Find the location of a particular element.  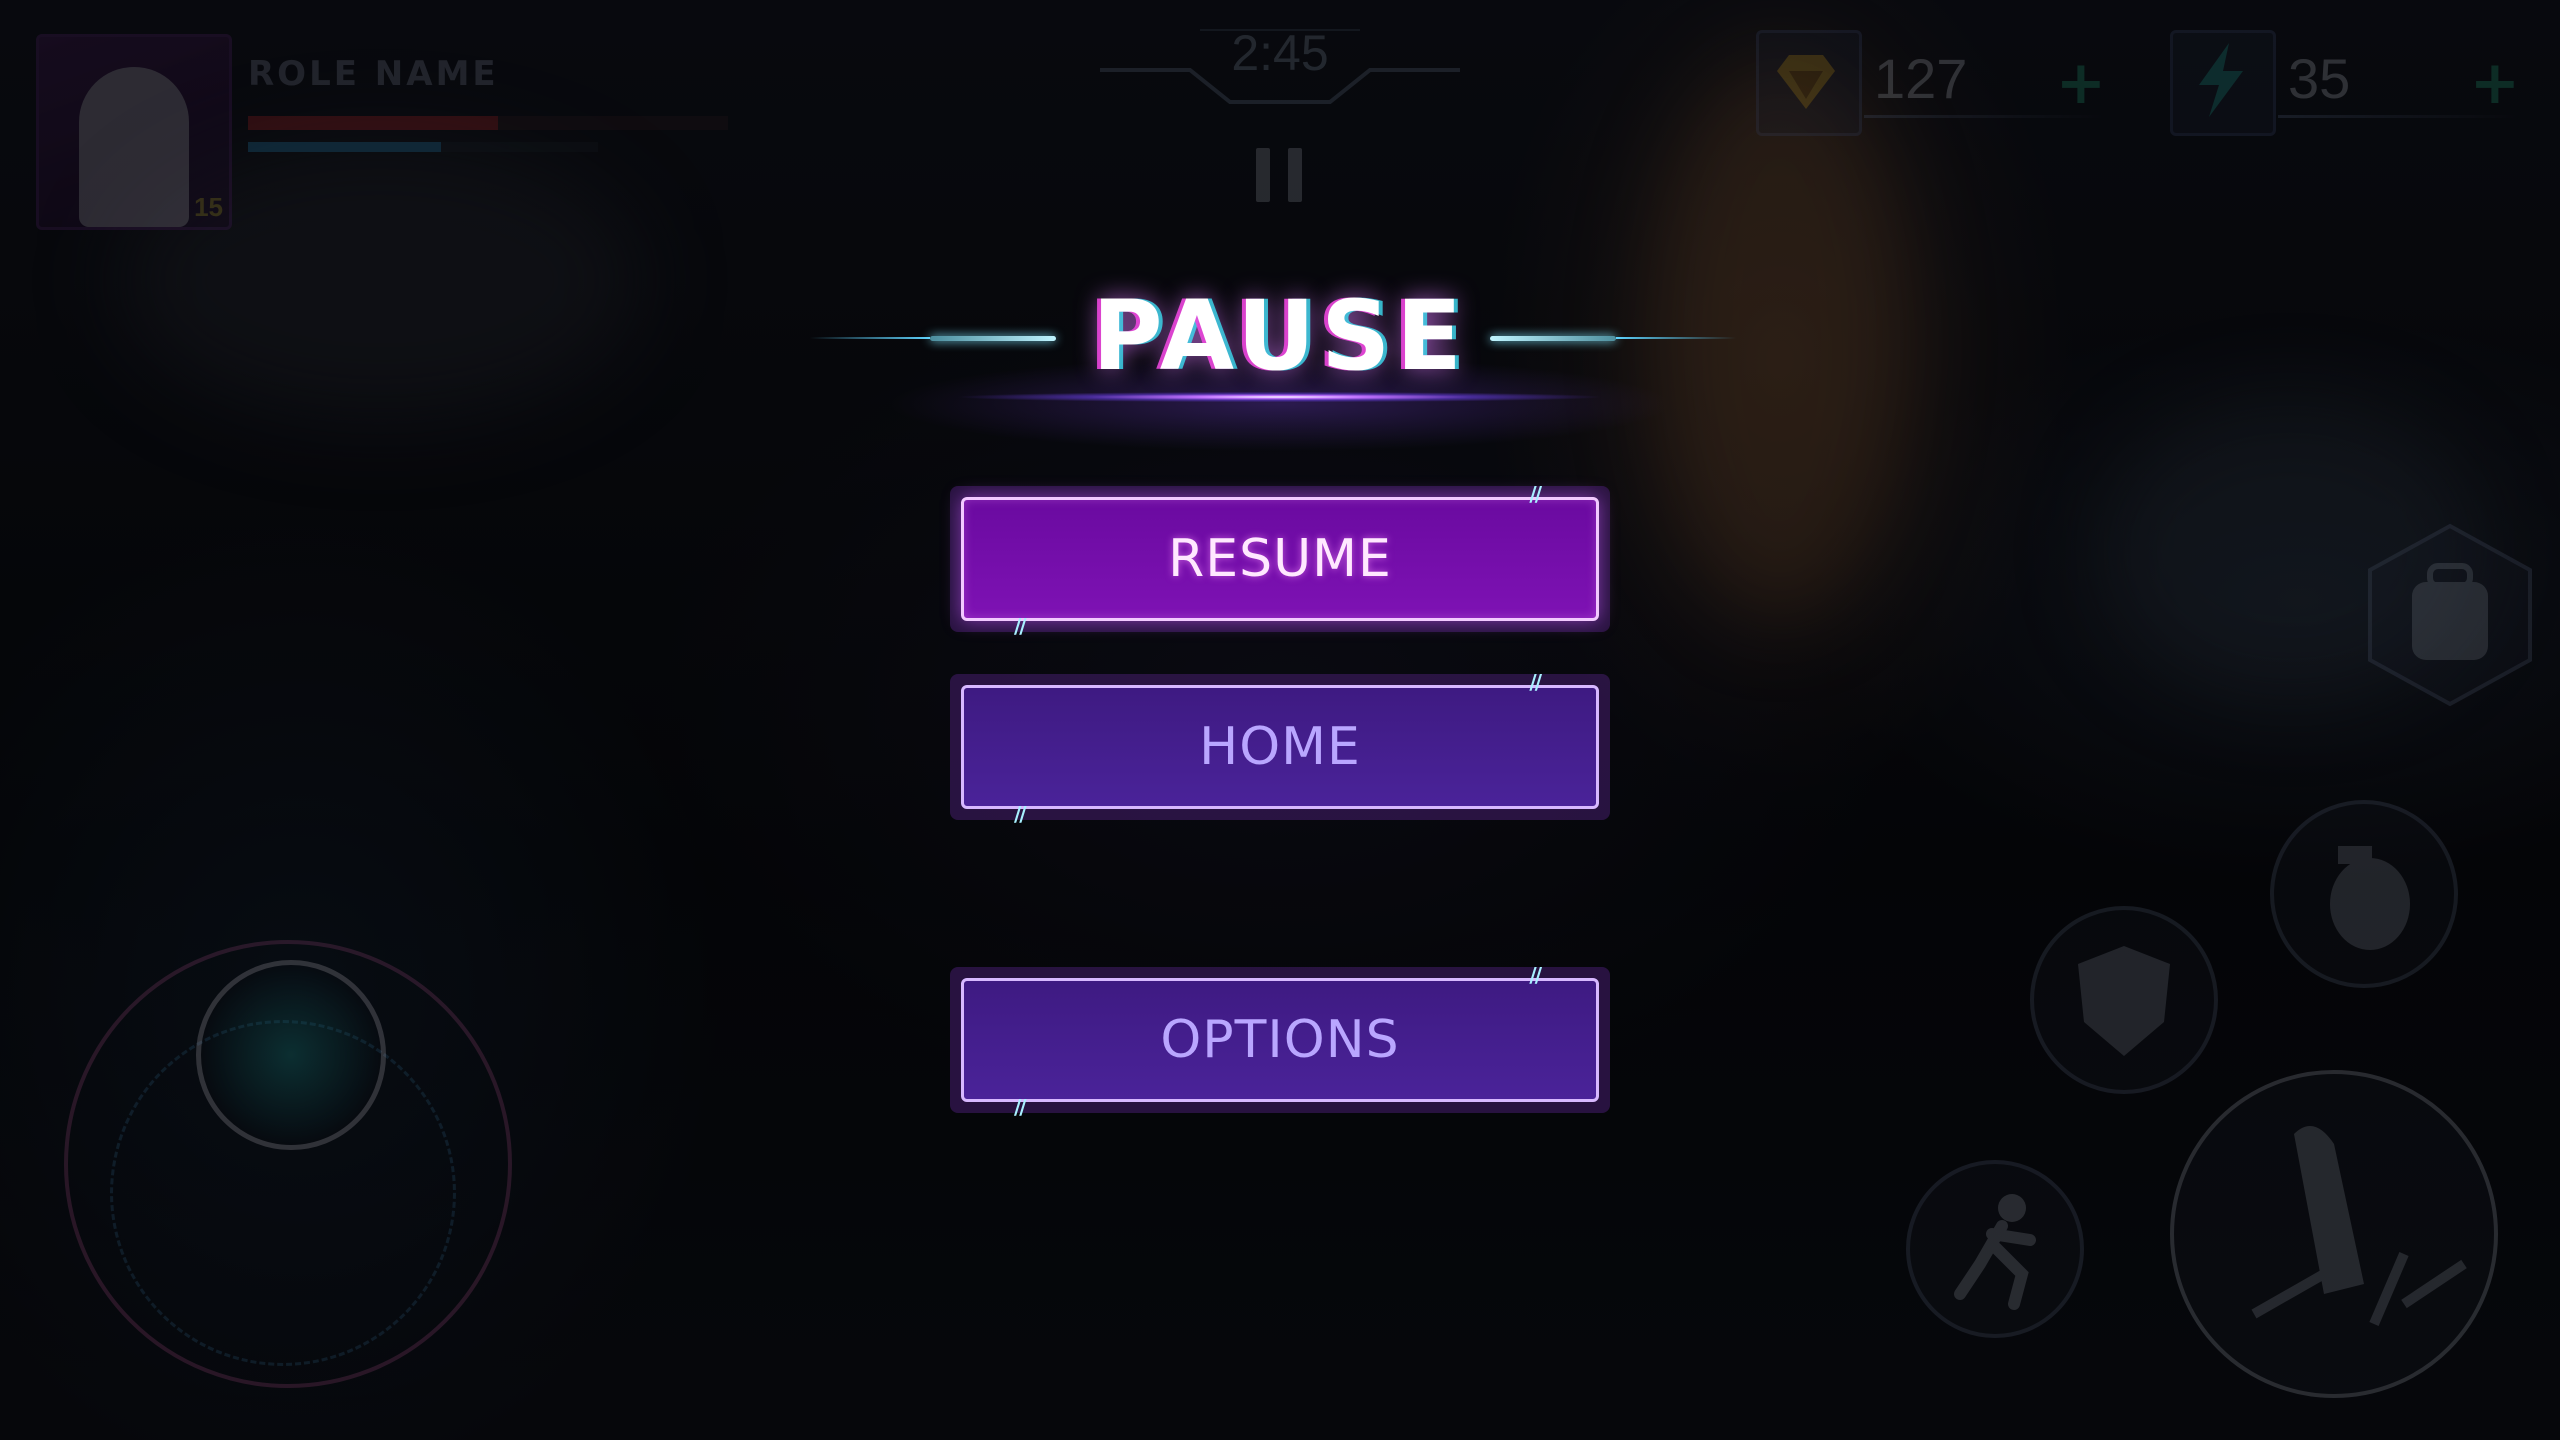

pause-header: PAUSE is located at coordinates (1280, 370).